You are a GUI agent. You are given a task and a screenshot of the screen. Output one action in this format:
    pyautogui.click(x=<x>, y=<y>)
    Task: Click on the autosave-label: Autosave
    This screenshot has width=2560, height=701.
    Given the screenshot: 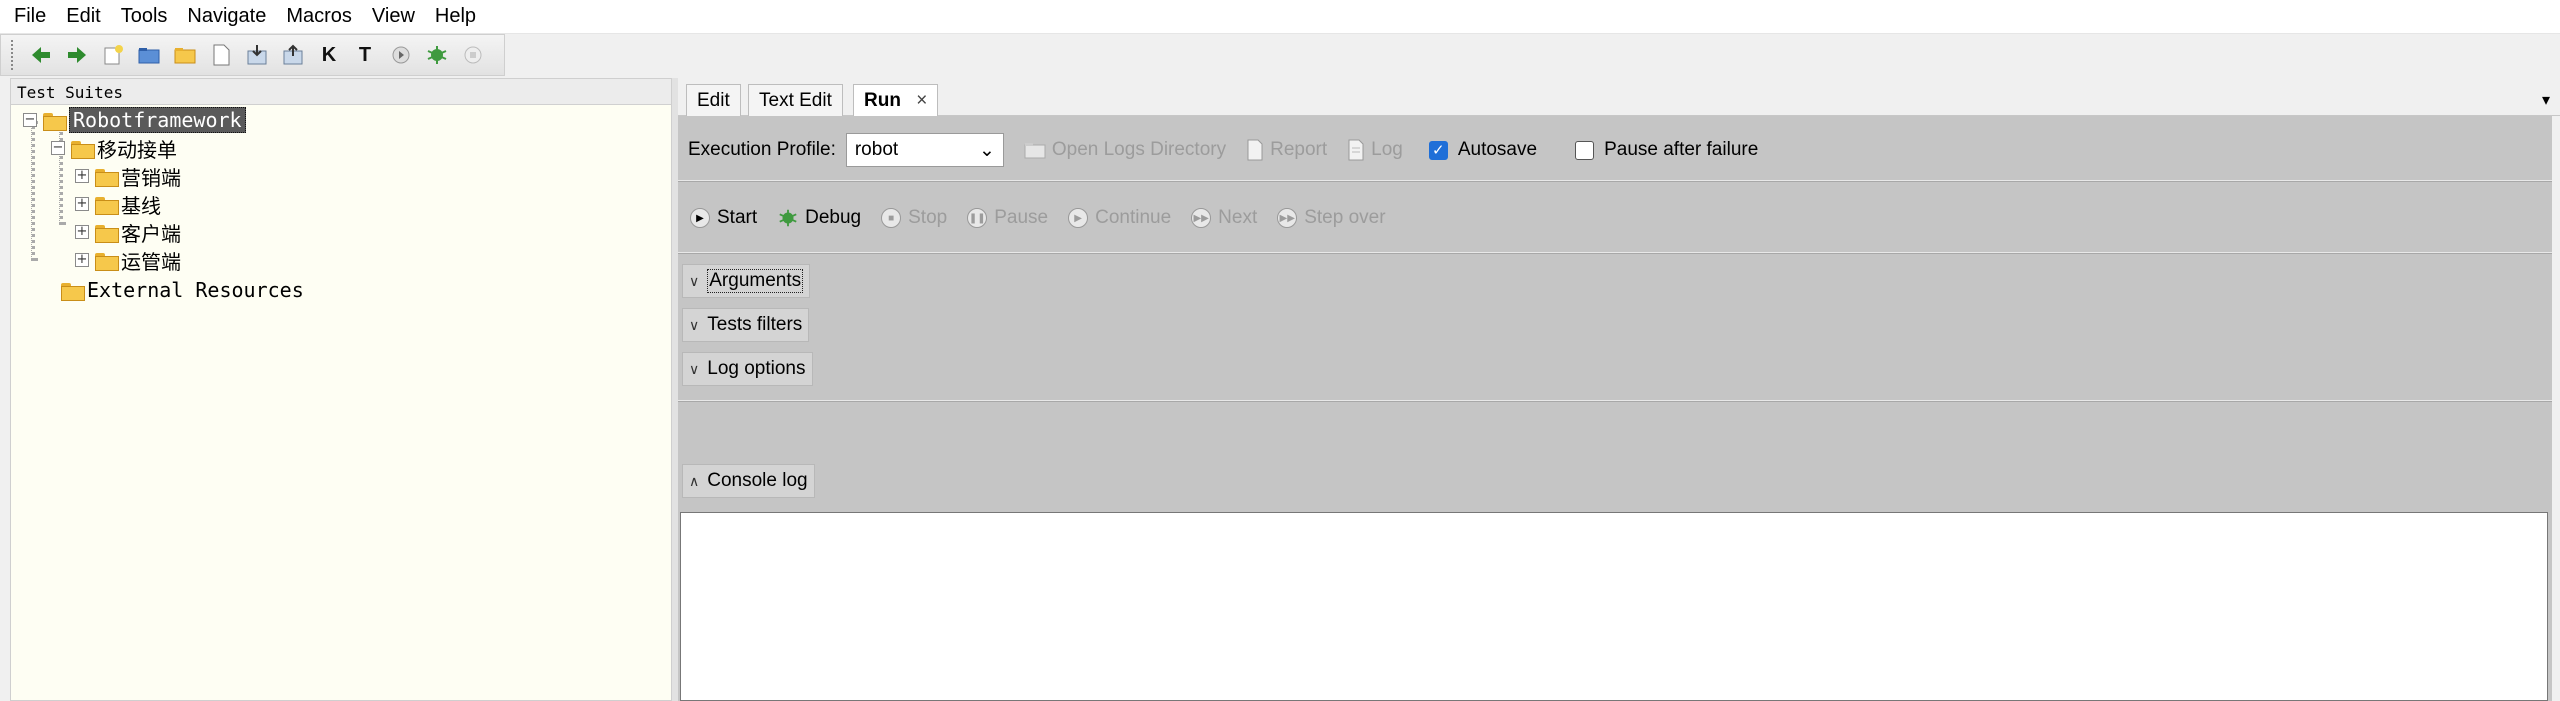 What is the action you would take?
    pyautogui.click(x=1497, y=149)
    